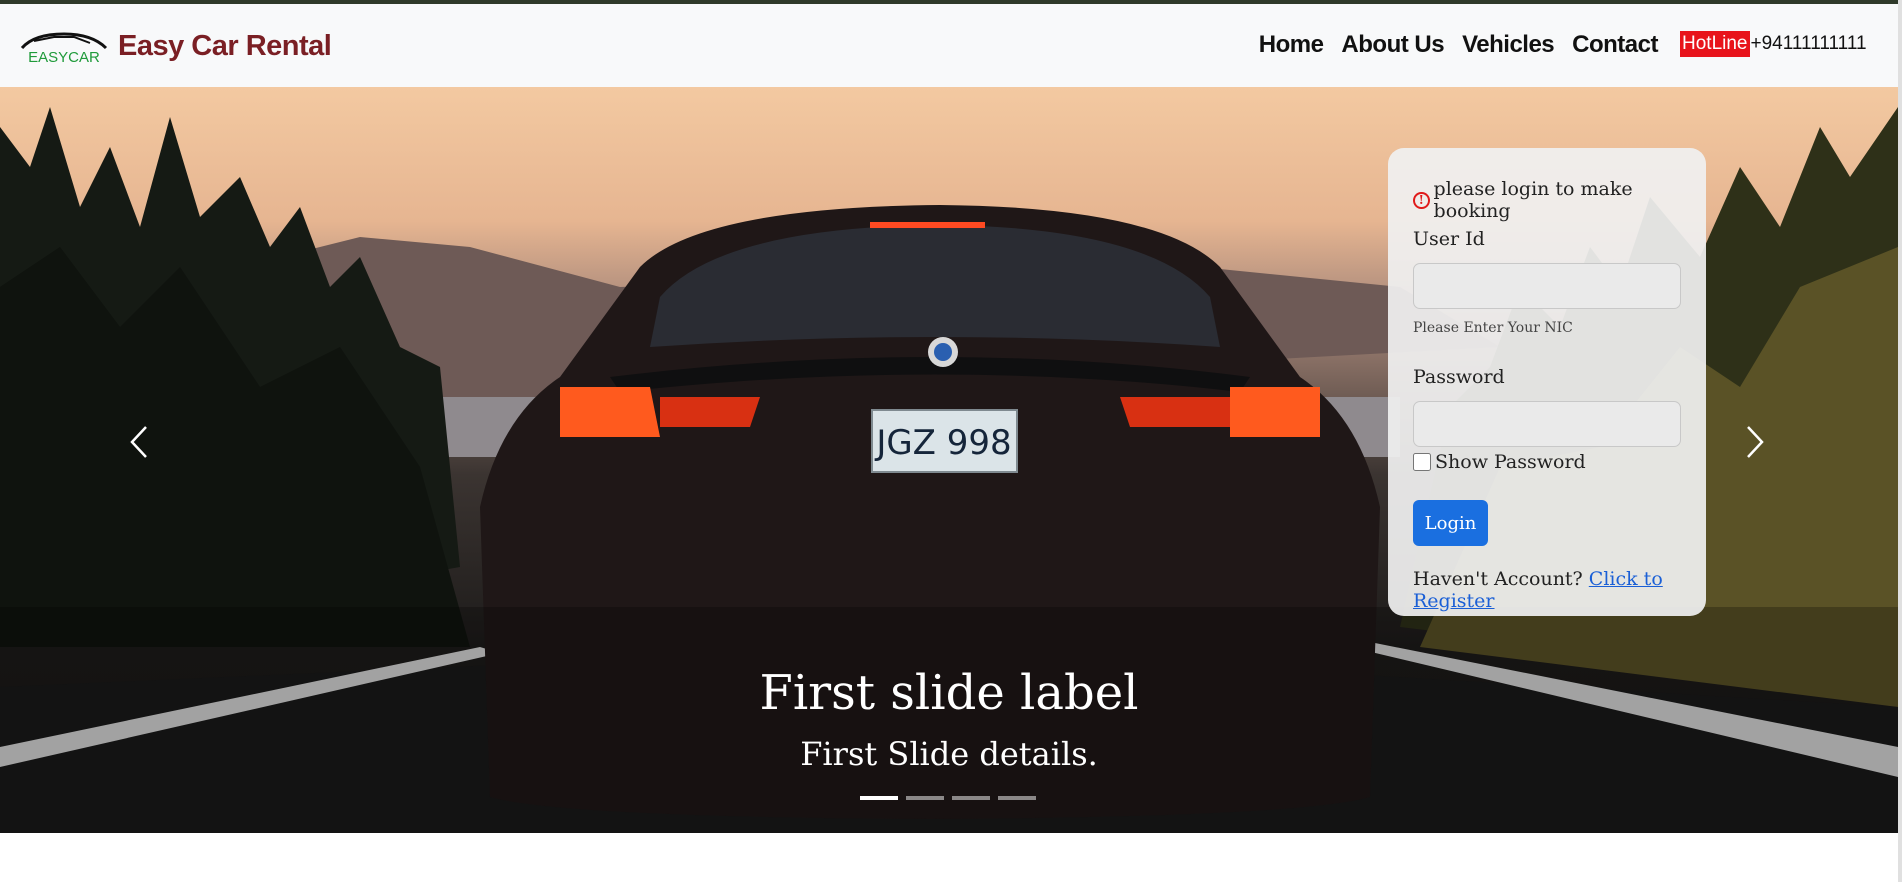  What do you see at coordinates (1422, 462) in the screenshot?
I see `show-password-checkbox` at bounding box center [1422, 462].